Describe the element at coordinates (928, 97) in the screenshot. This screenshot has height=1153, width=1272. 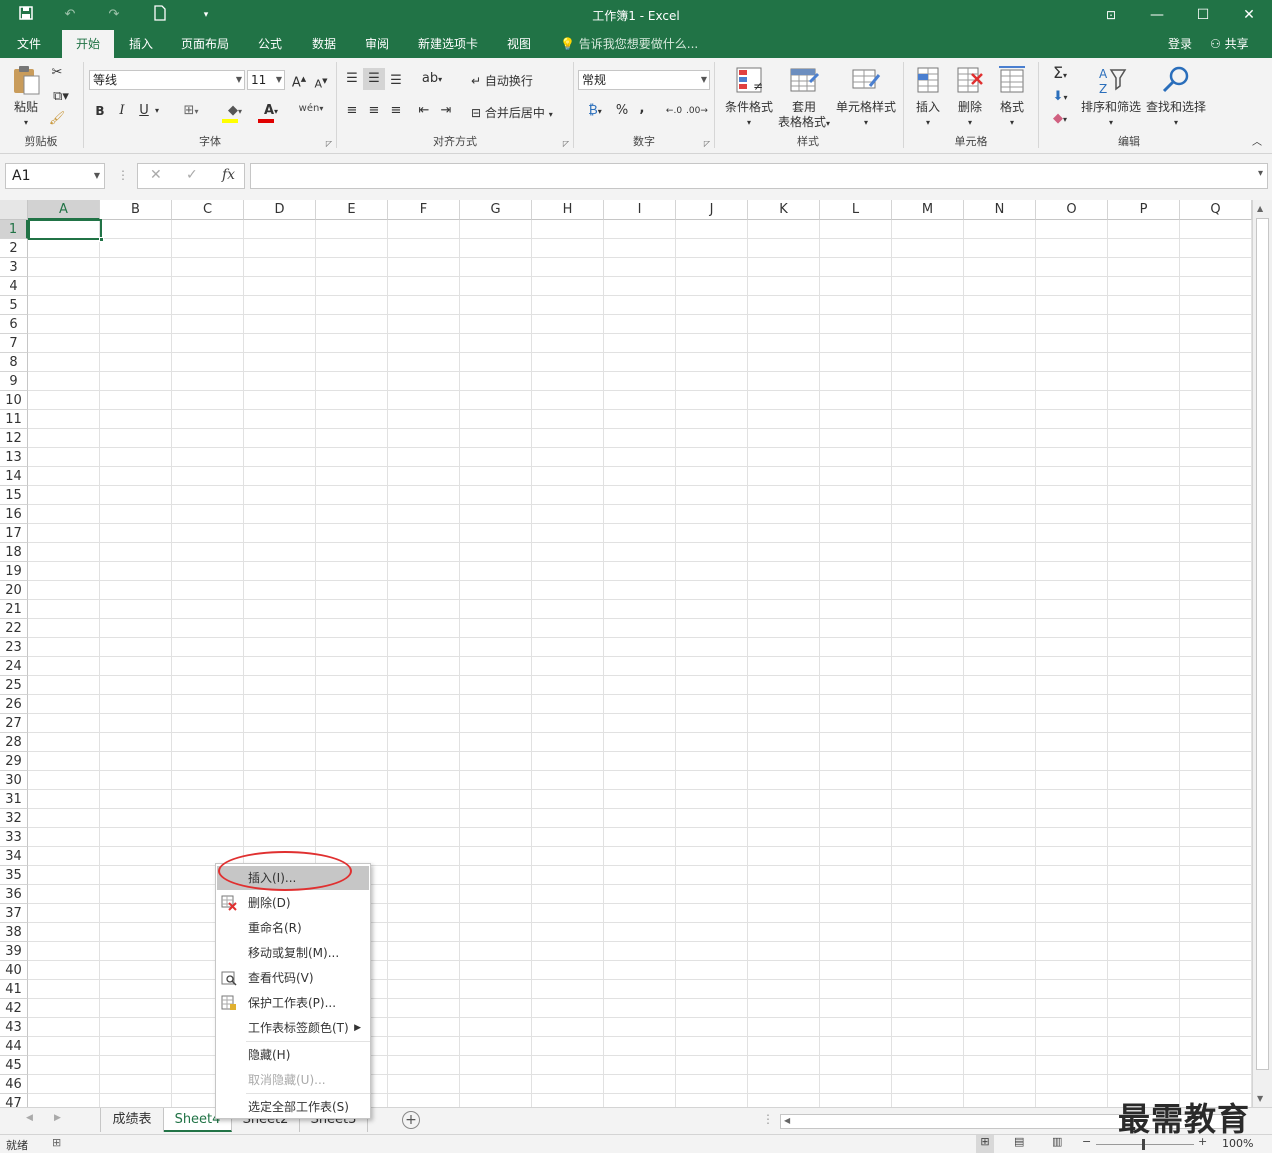
I see `insert-cells-button: 插入 ▾` at that location.